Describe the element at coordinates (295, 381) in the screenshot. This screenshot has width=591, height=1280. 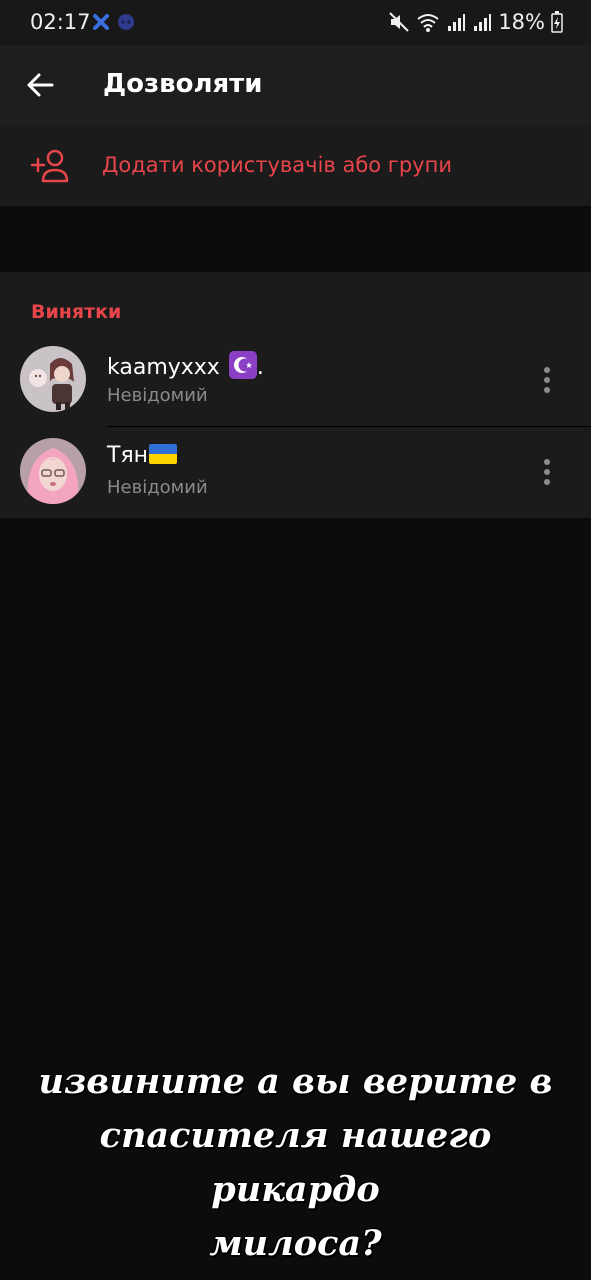
I see `list-item: kaamyxxx . Невідомий` at that location.